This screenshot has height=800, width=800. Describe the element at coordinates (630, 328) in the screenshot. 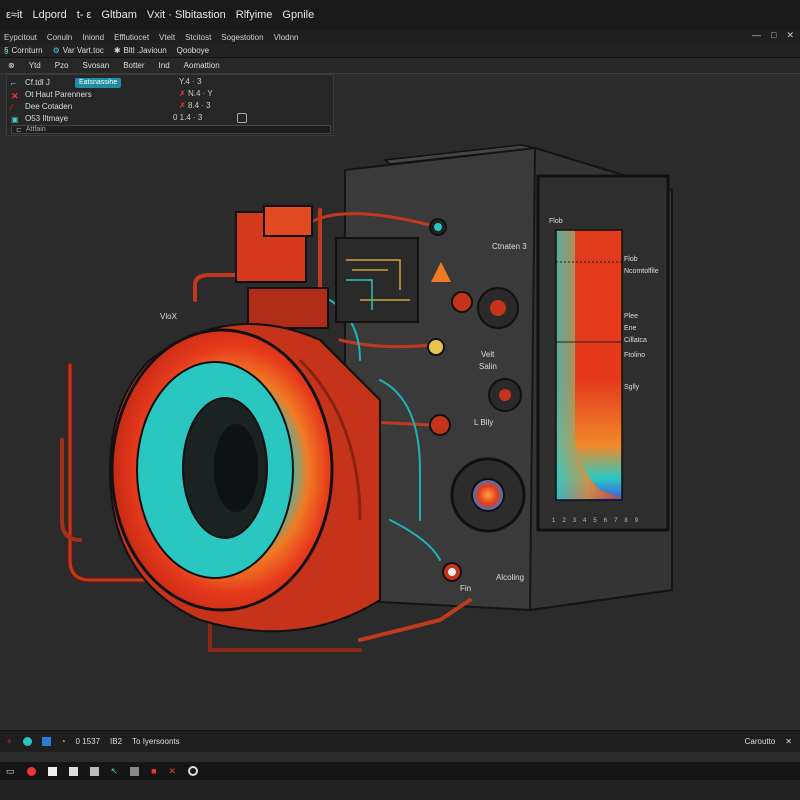

I see `legend-item: Ene` at that location.